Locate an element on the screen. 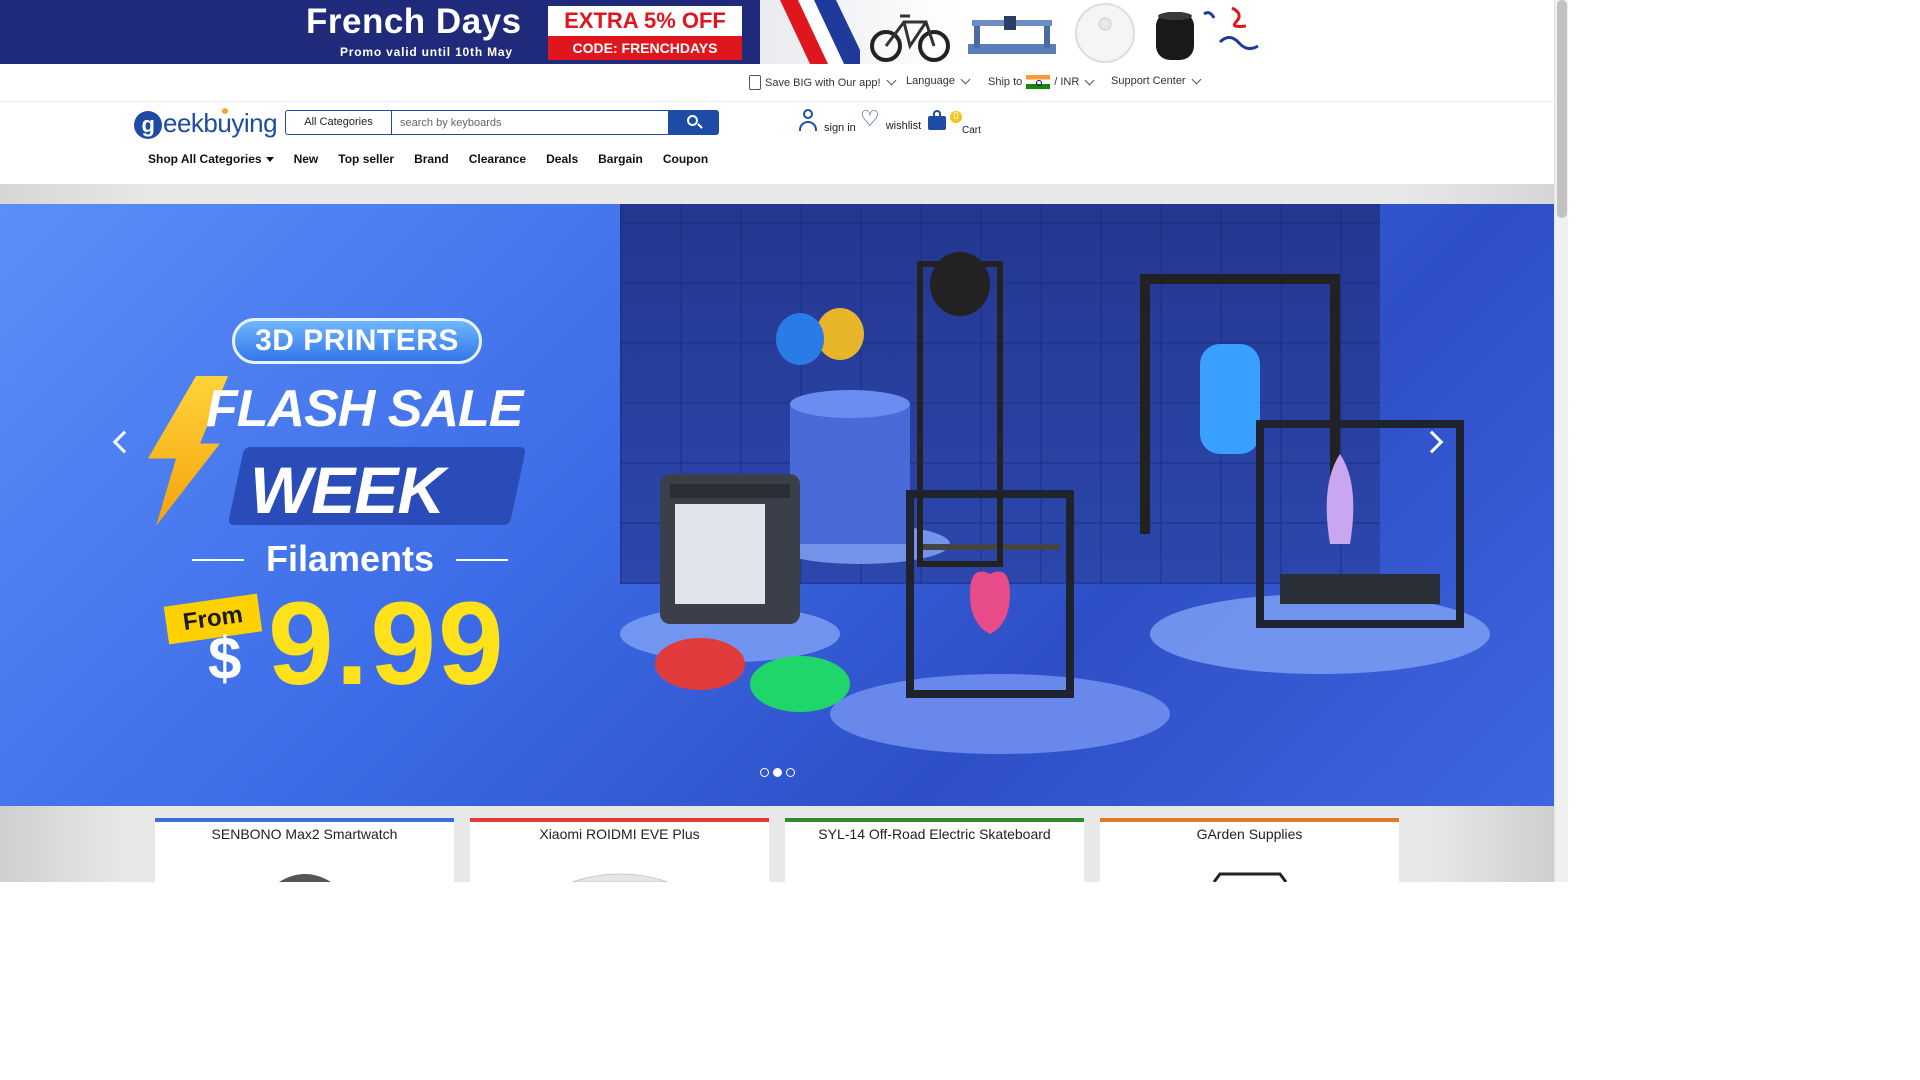 Image resolution: width=1920 pixels, height=1080 pixels. search-bar: All Categories is located at coordinates (502, 122).